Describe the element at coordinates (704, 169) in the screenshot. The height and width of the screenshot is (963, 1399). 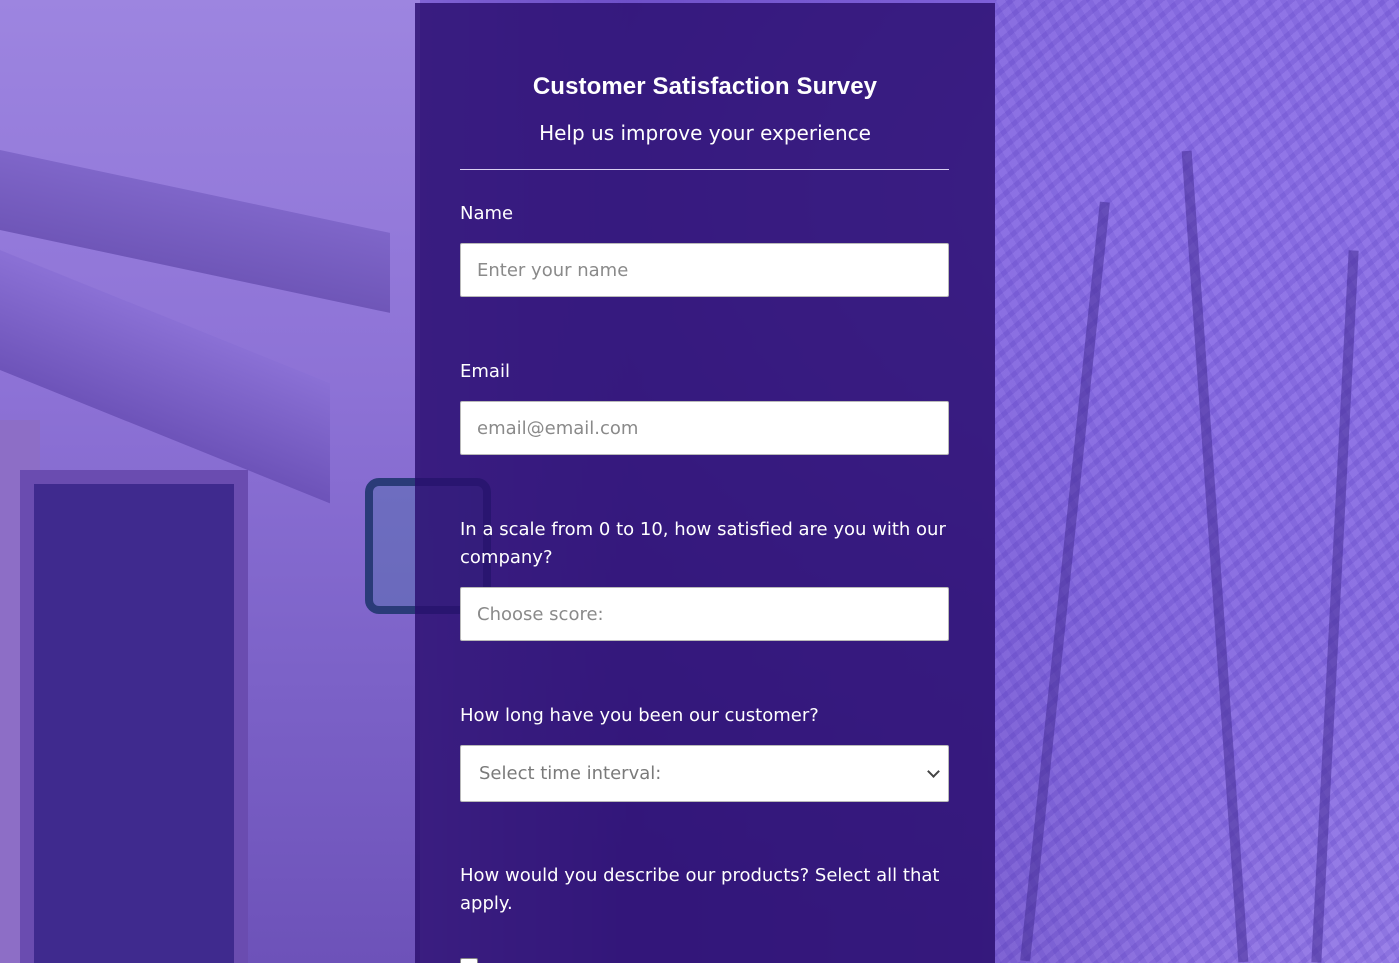
I see `divider` at that location.